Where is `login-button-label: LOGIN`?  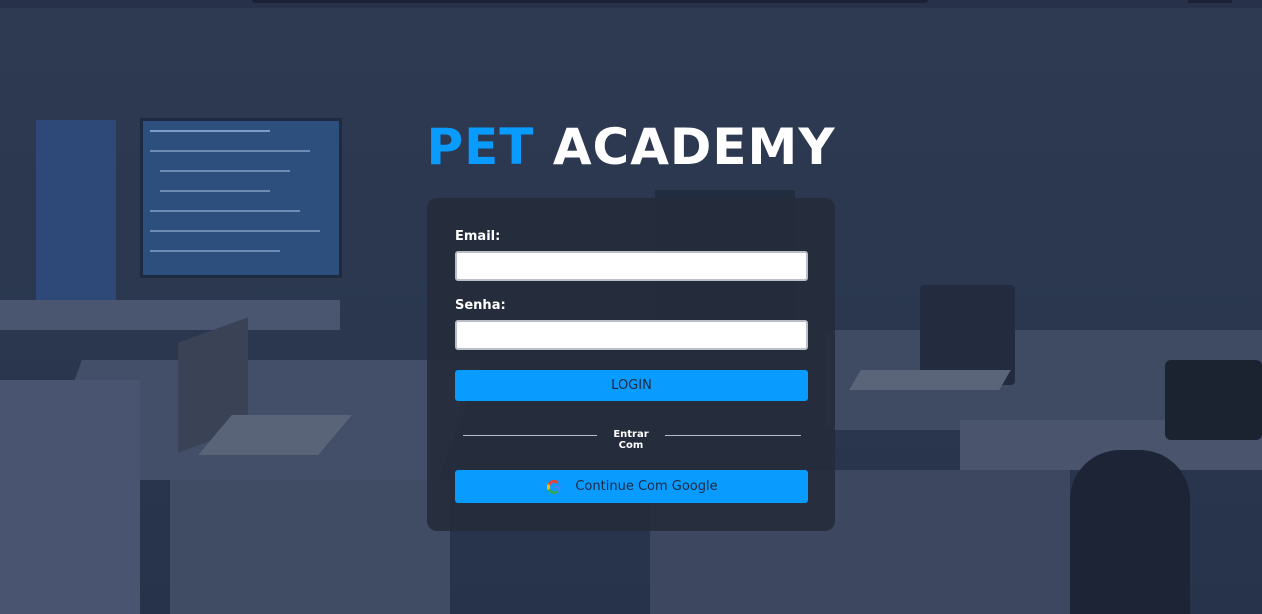 login-button-label: LOGIN is located at coordinates (631, 385).